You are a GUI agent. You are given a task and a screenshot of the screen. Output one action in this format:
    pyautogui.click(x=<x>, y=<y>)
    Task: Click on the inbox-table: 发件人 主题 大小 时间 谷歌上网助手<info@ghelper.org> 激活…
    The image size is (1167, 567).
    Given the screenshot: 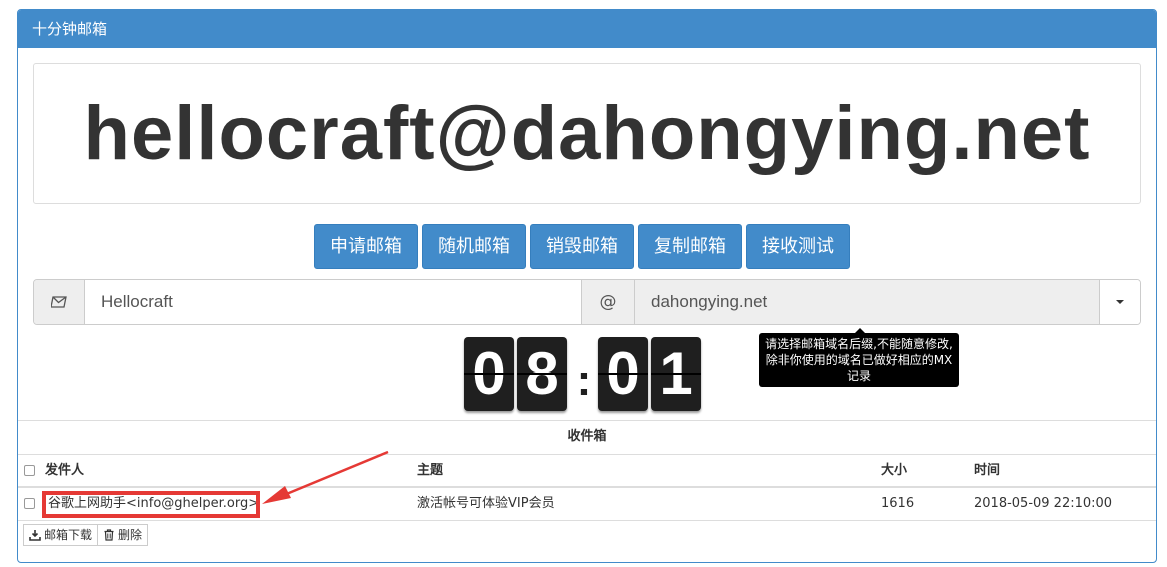 What is the action you would take?
    pyautogui.click(x=587, y=487)
    